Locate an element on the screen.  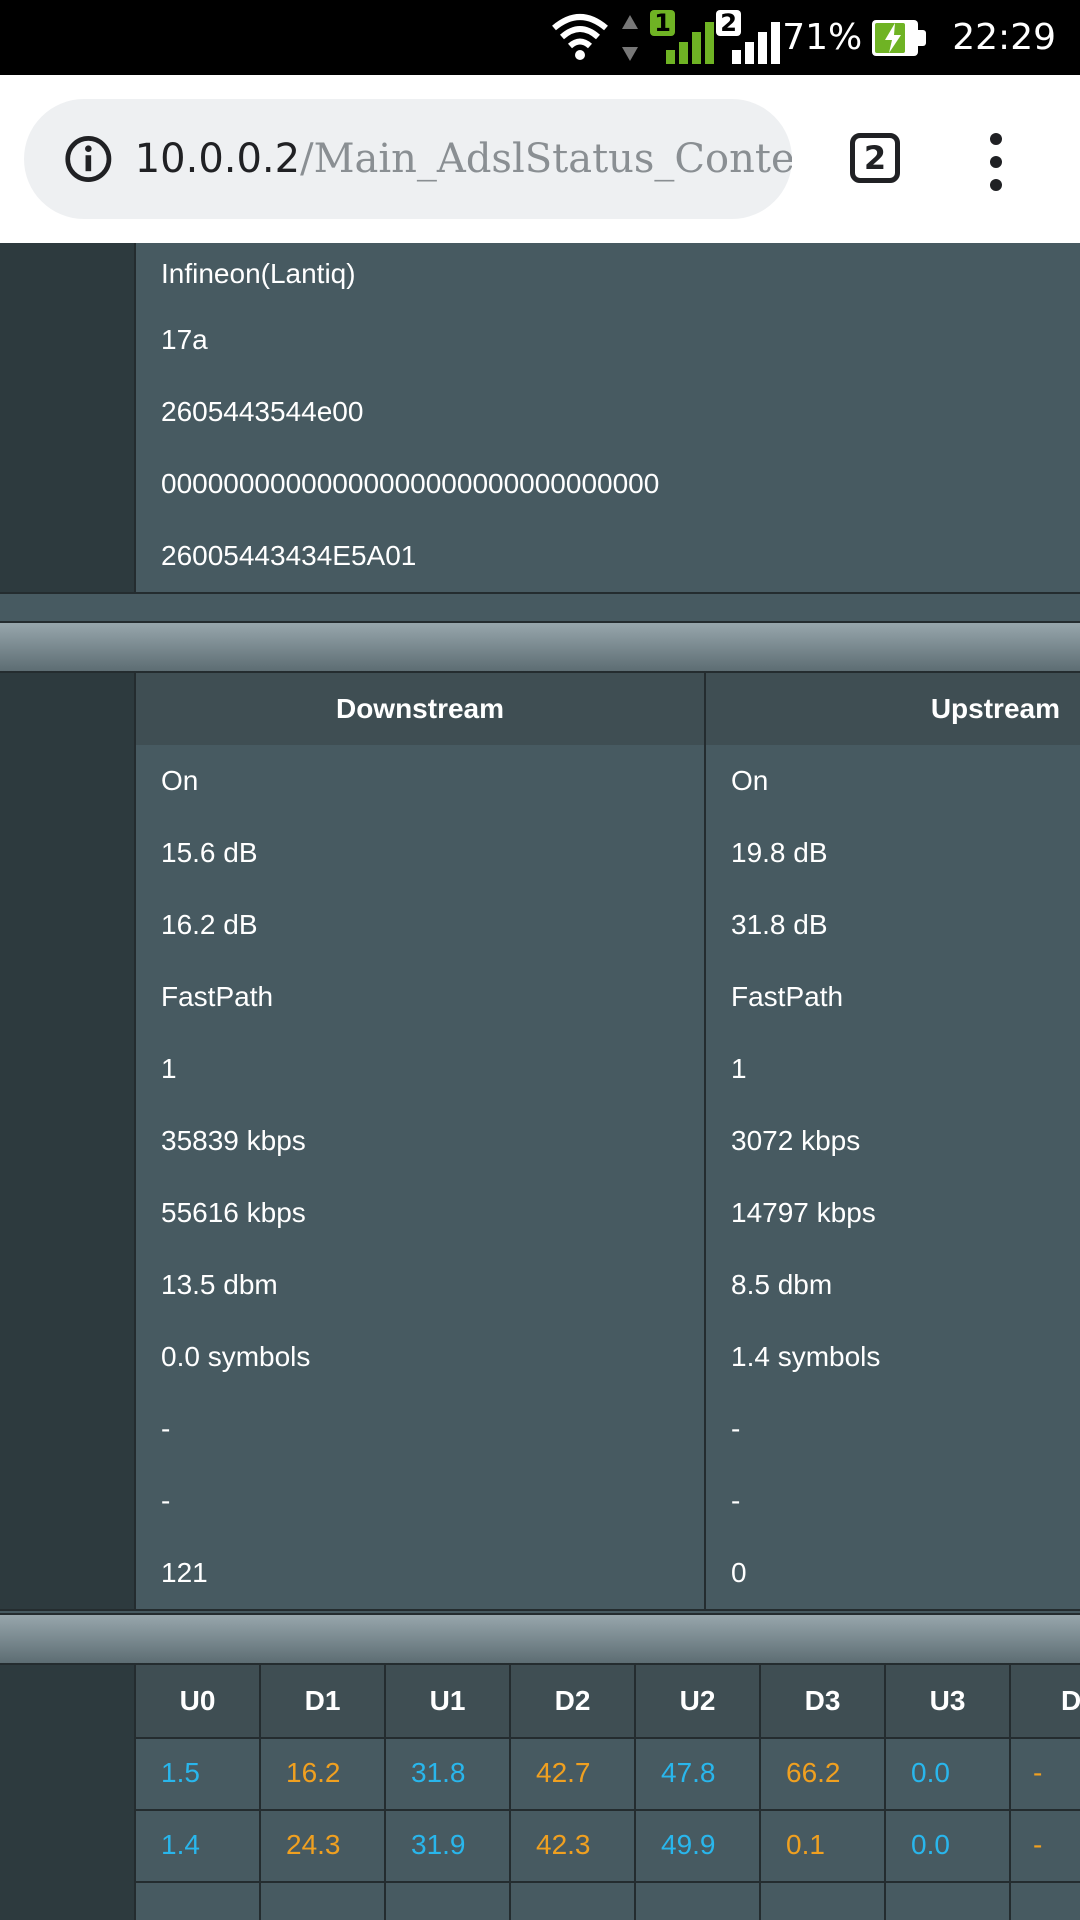
band-value: 42.7 is located at coordinates (573, 1773).